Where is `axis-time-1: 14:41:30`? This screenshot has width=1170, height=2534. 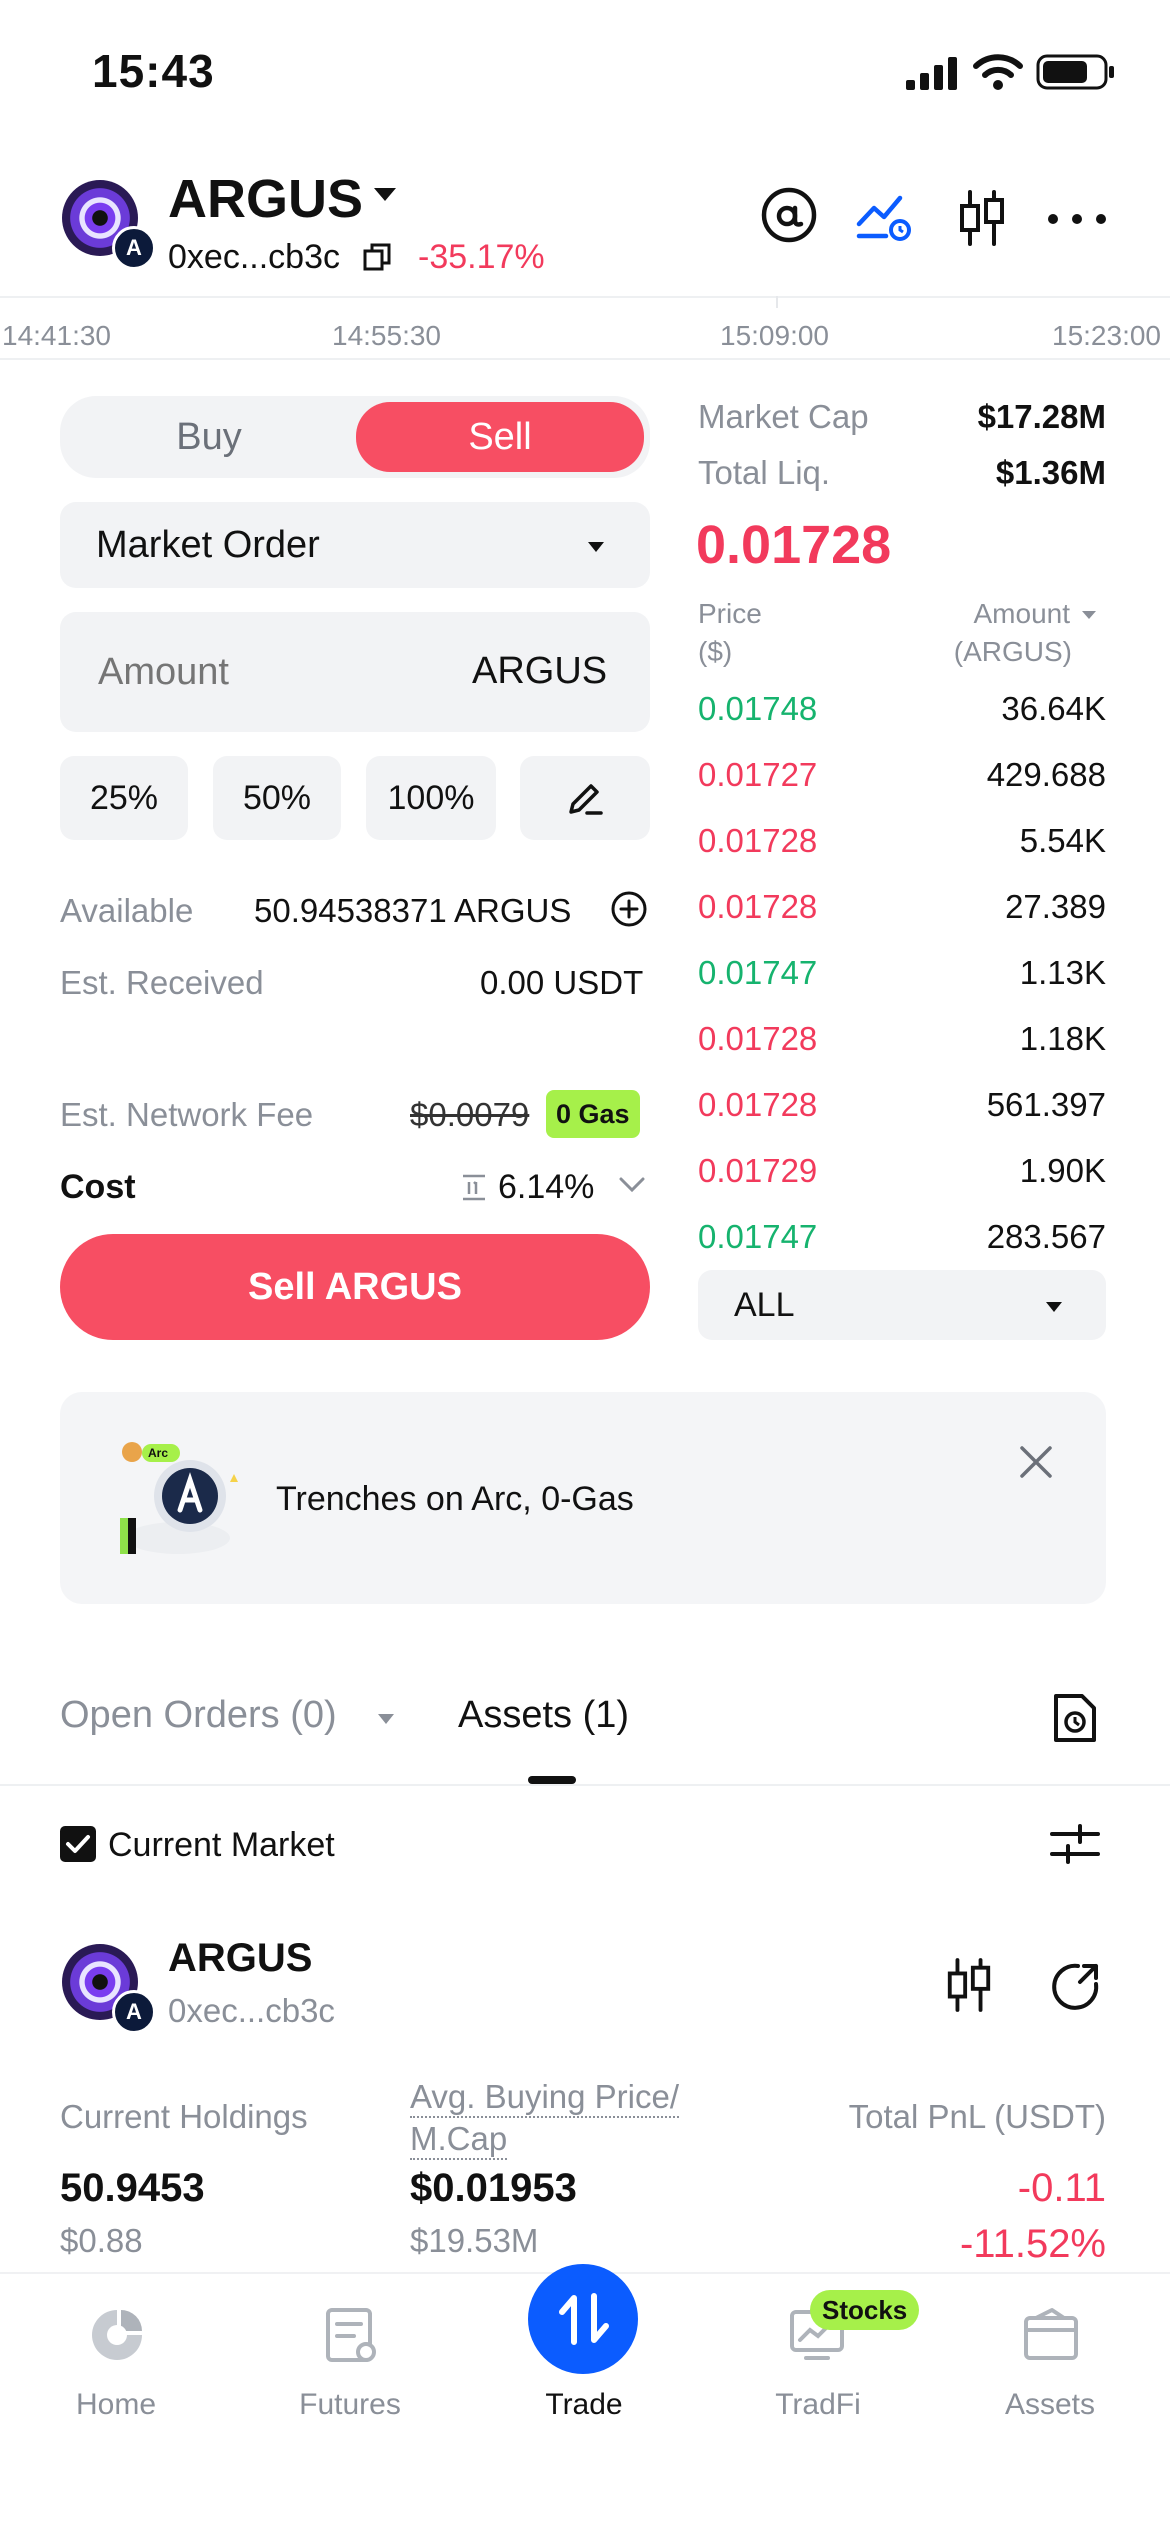
axis-time-1: 14:41:30 is located at coordinates (56, 335).